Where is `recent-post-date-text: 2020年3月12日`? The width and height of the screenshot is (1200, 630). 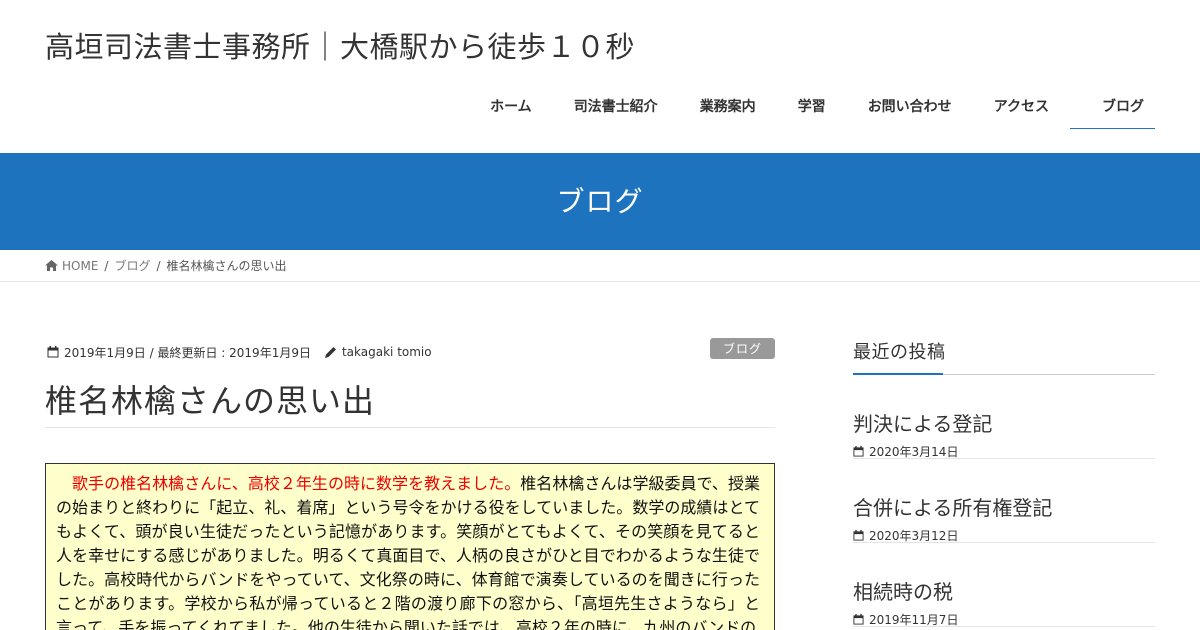 recent-post-date-text: 2020年3月12日 is located at coordinates (914, 536).